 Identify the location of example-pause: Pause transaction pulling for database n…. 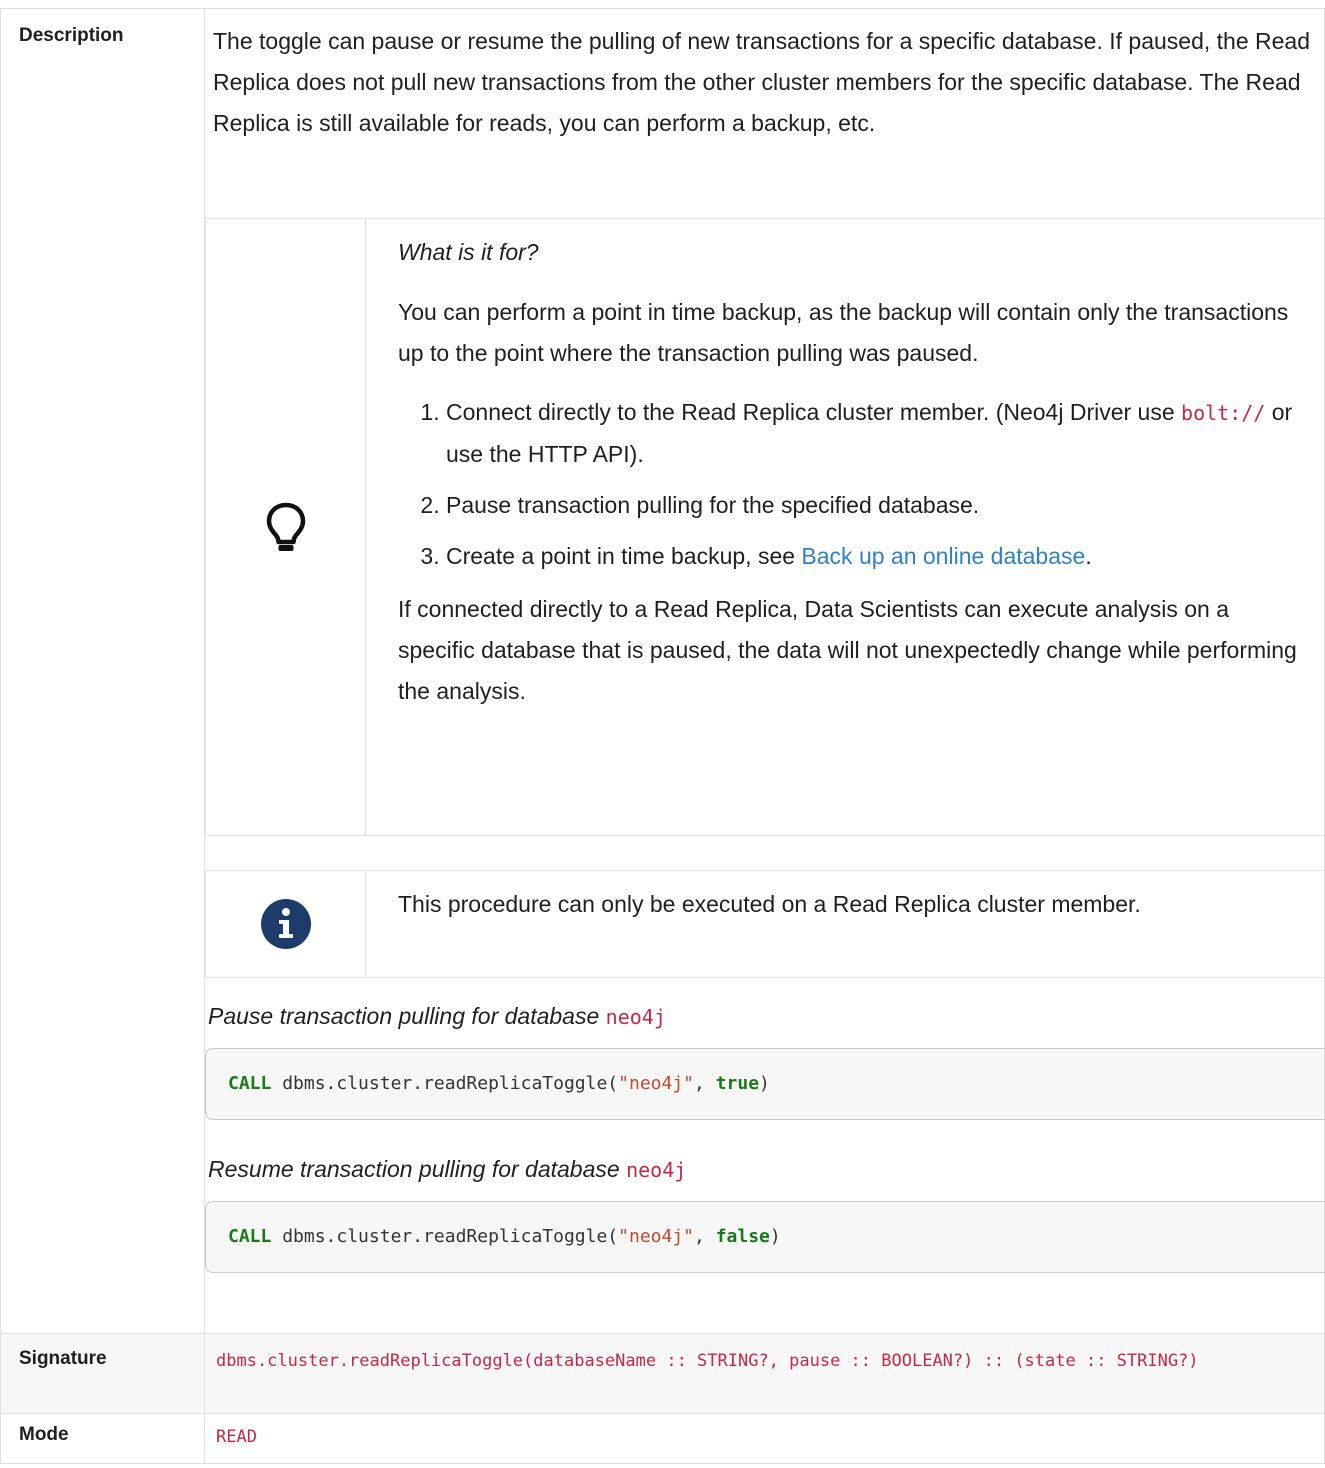
(764, 1061).